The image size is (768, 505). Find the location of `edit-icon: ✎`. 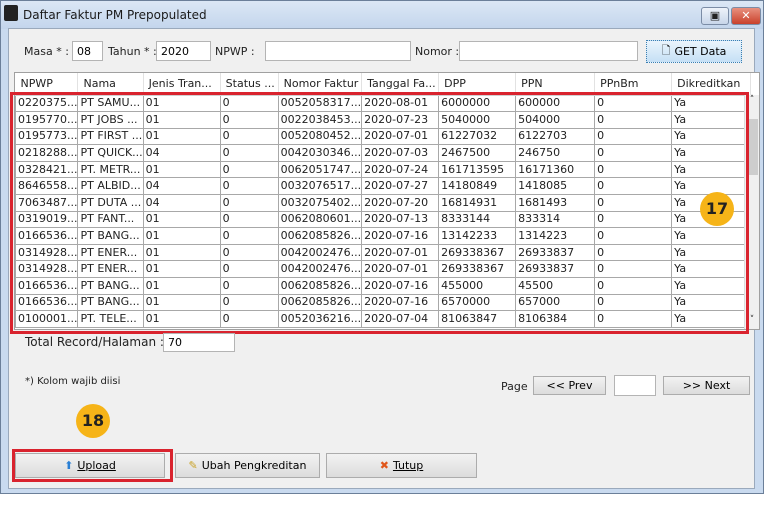

edit-icon: ✎ is located at coordinates (193, 465).